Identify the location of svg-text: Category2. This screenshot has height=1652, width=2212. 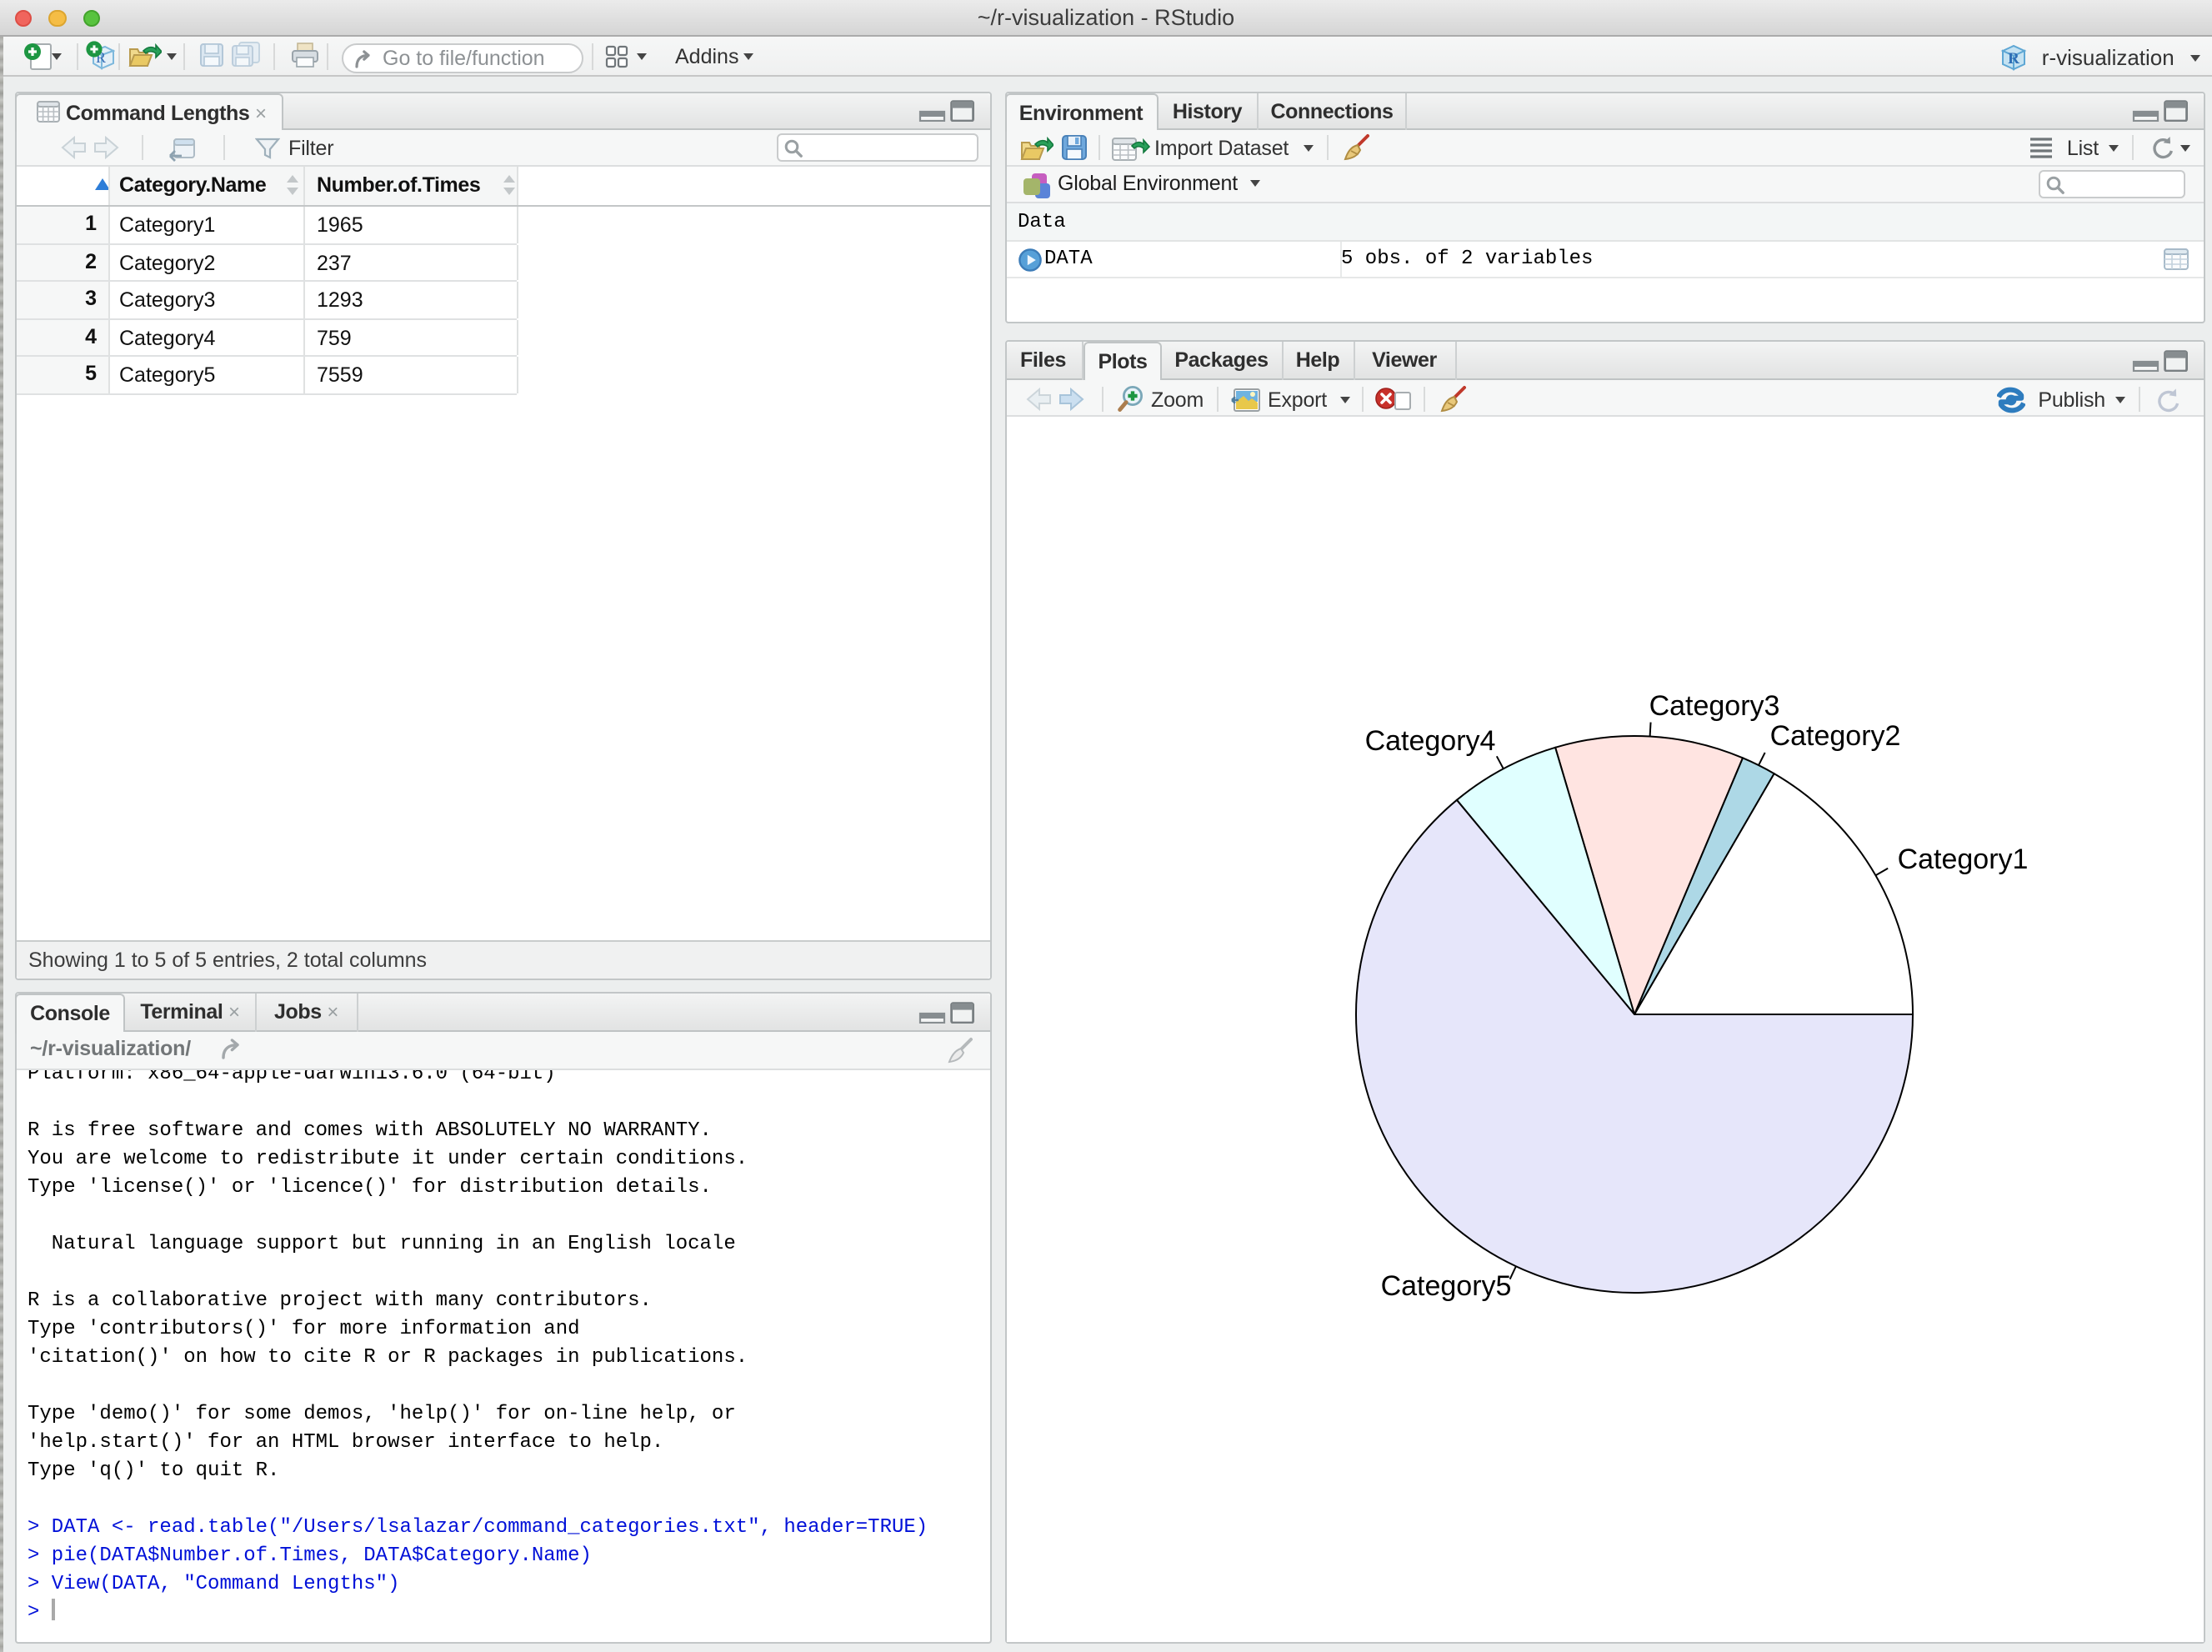
(1834, 735).